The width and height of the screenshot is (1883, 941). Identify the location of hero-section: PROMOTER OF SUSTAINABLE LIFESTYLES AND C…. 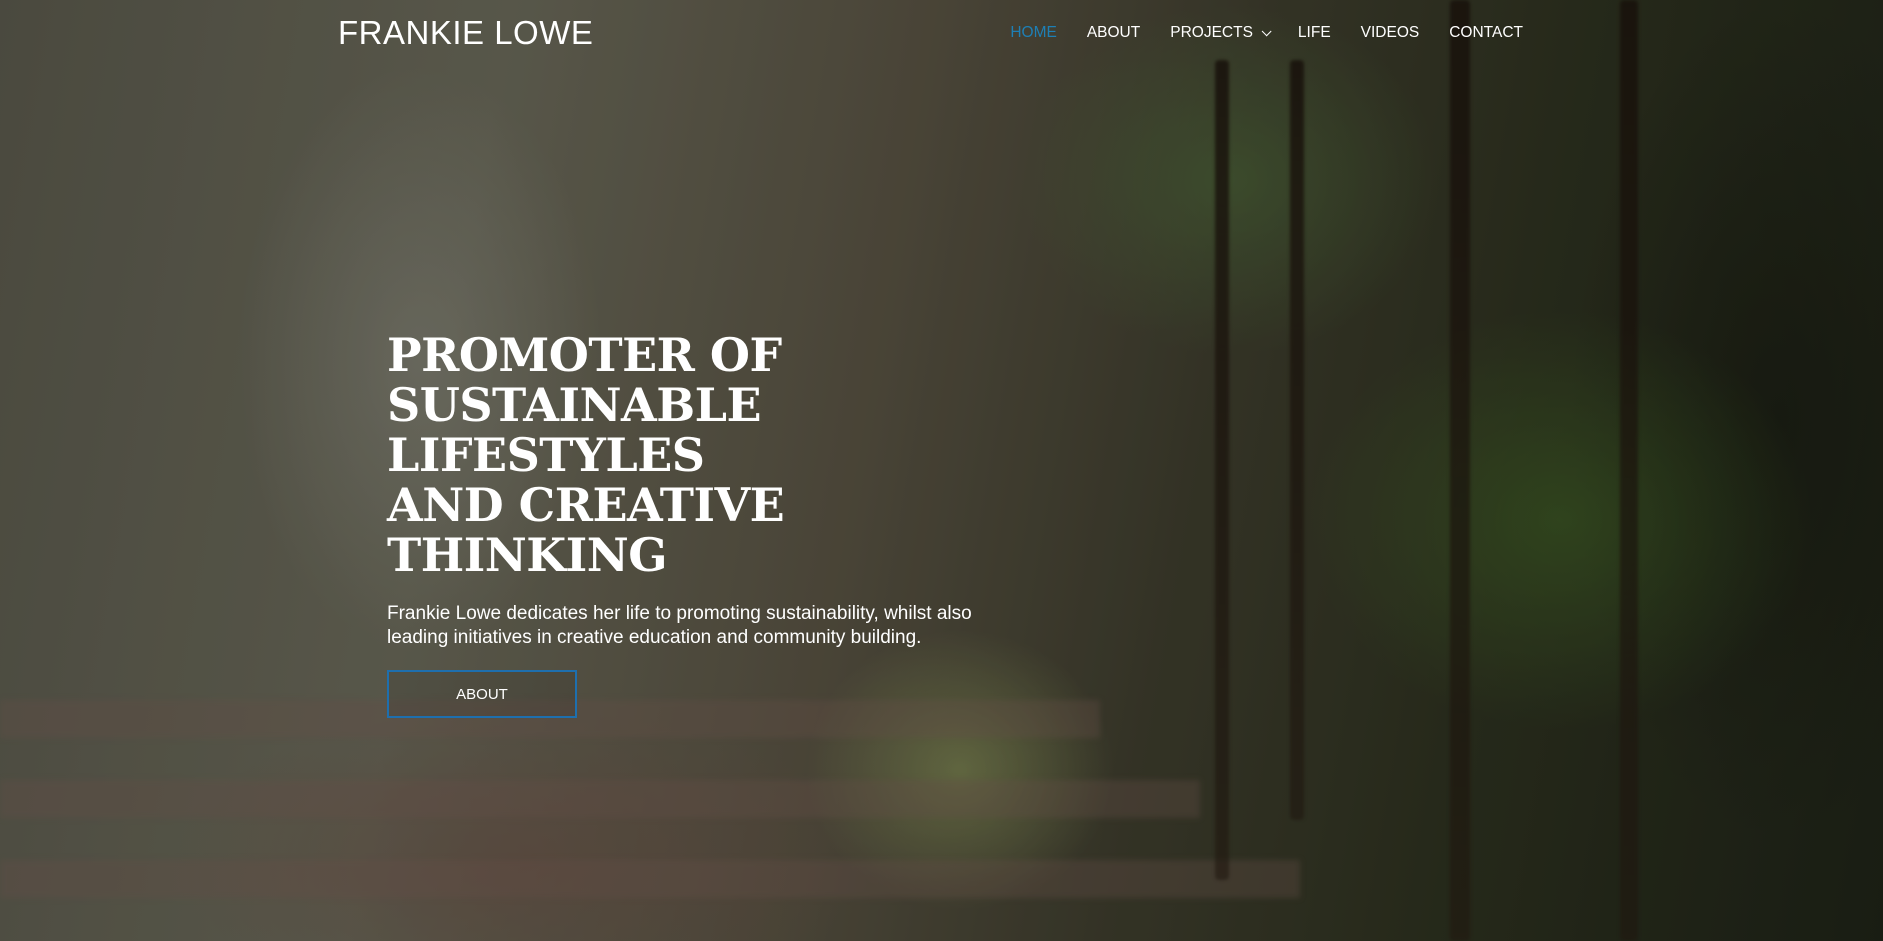
(727, 524).